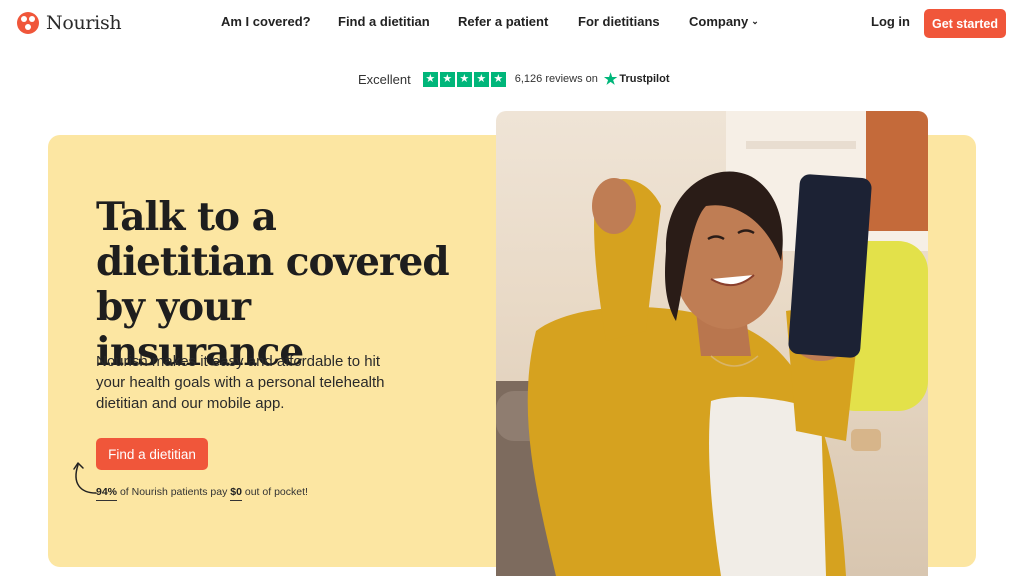 The height and width of the screenshot is (576, 1024). I want to click on logo: Nourish, so click(69, 23).